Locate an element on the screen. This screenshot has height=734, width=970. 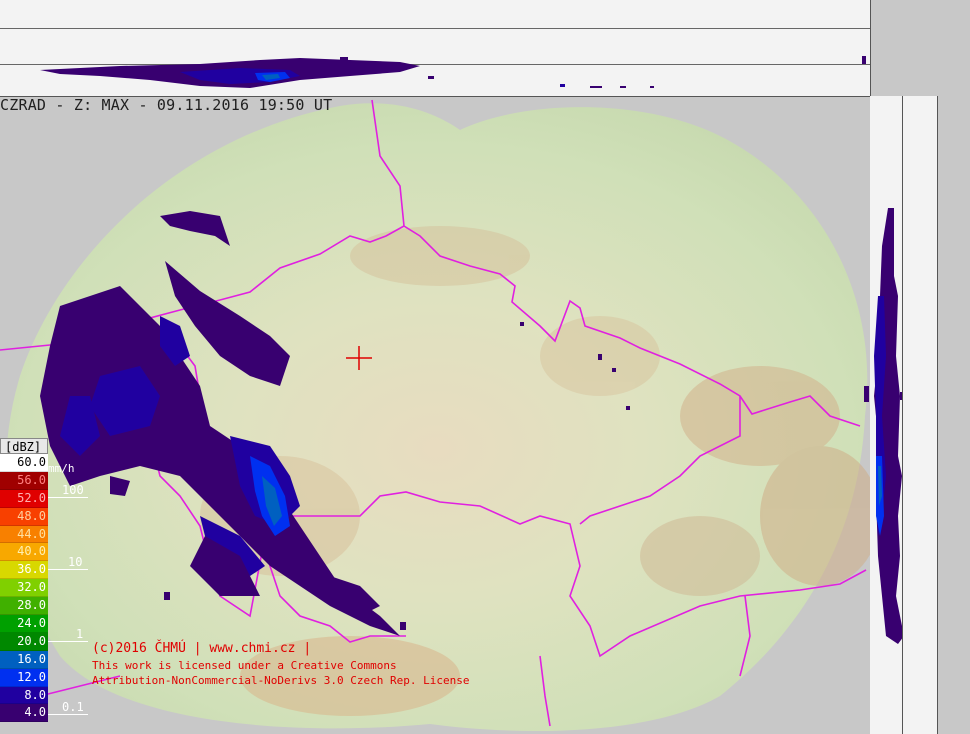
legend-level: 36.0 is located at coordinates (24, 570).